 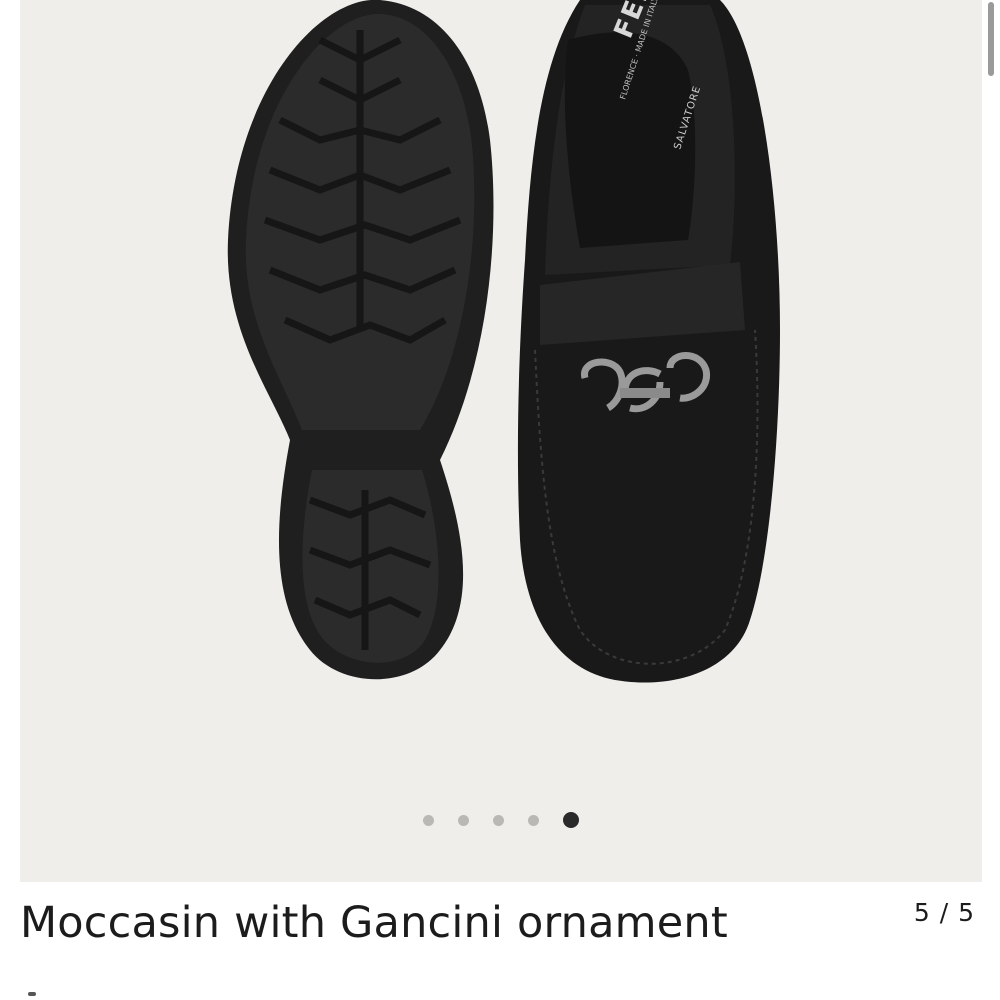 What do you see at coordinates (944, 912) in the screenshot?
I see `image-counter: 5 / 5` at bounding box center [944, 912].